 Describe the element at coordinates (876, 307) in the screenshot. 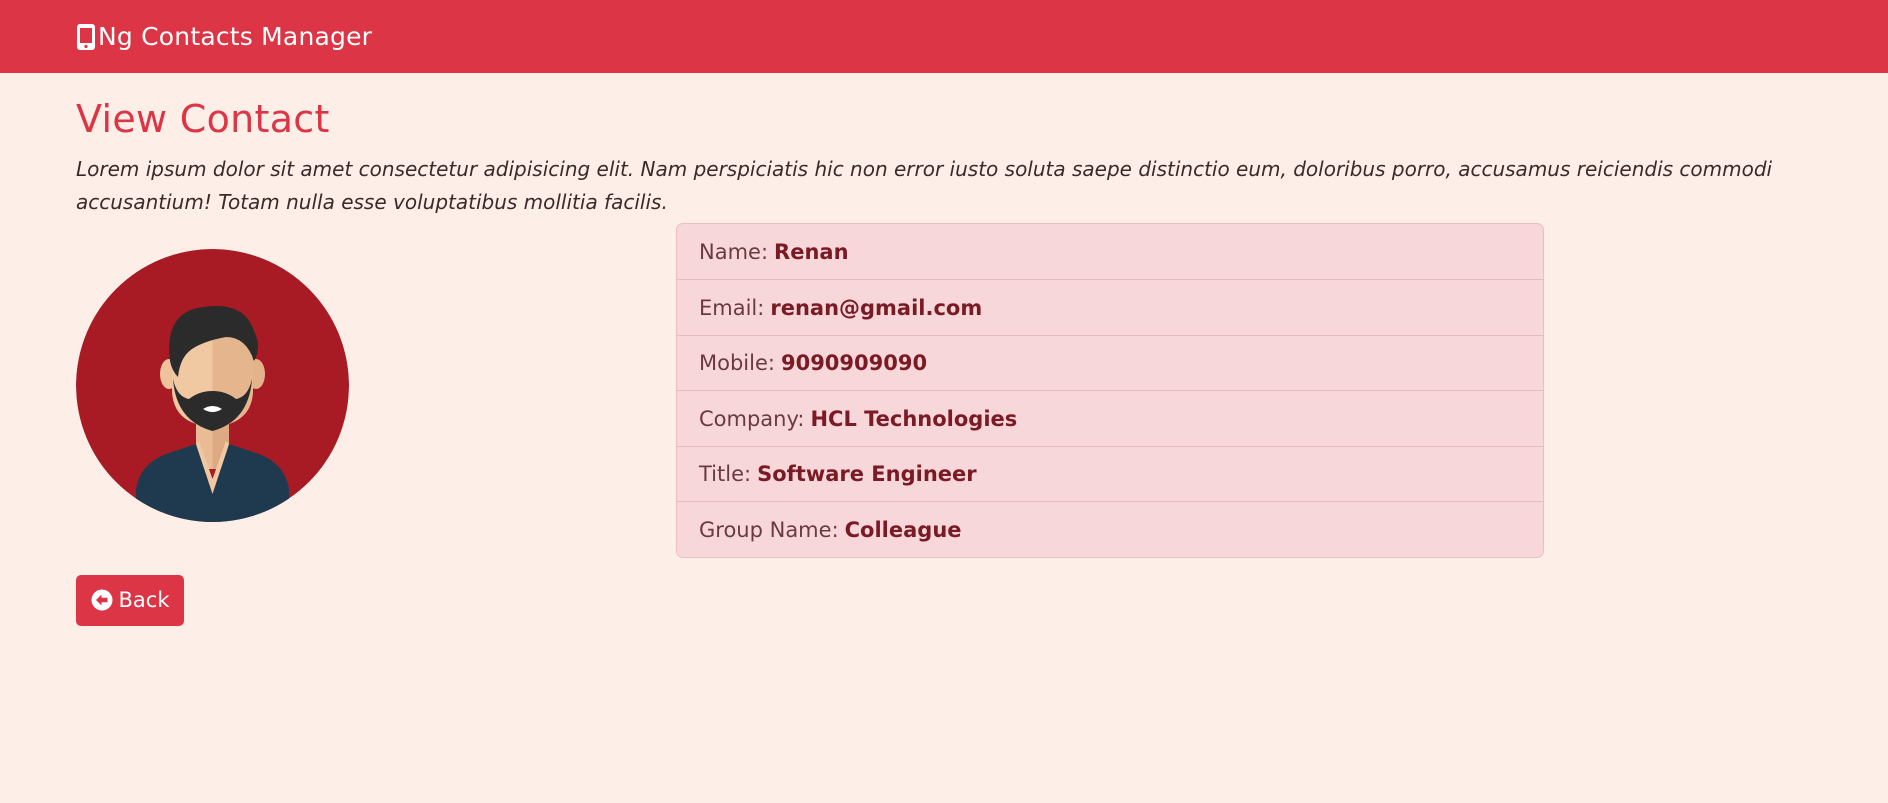

I see `email-value: renan@gmail.com` at that location.